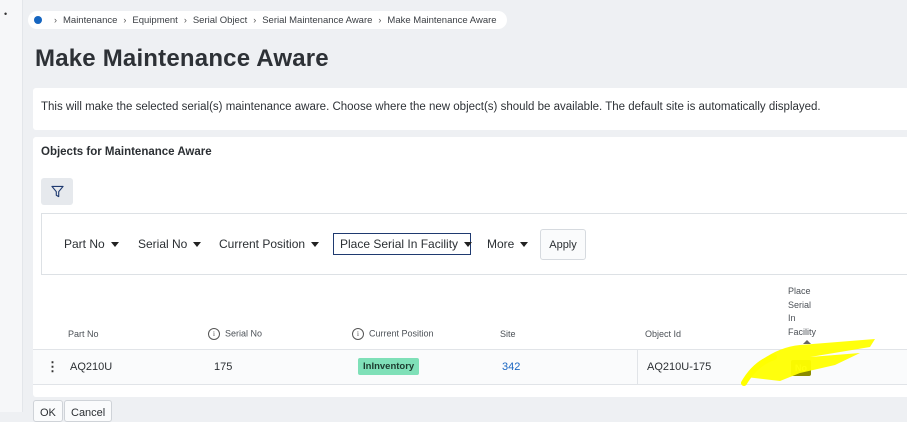 This screenshot has width=907, height=422. What do you see at coordinates (182, 58) in the screenshot?
I see `page-title: Make Maintenance Aware` at bounding box center [182, 58].